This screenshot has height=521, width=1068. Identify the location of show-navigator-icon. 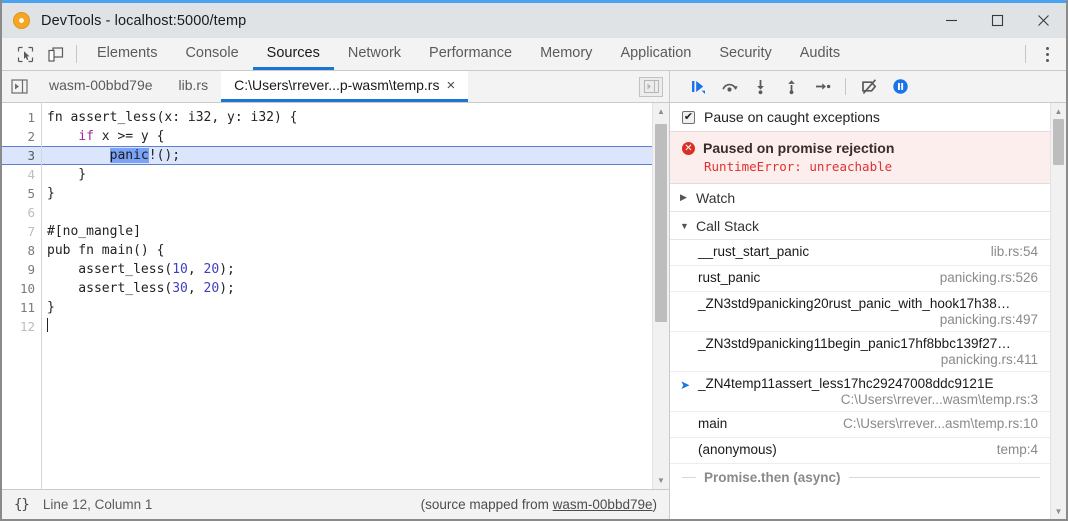
(19, 86).